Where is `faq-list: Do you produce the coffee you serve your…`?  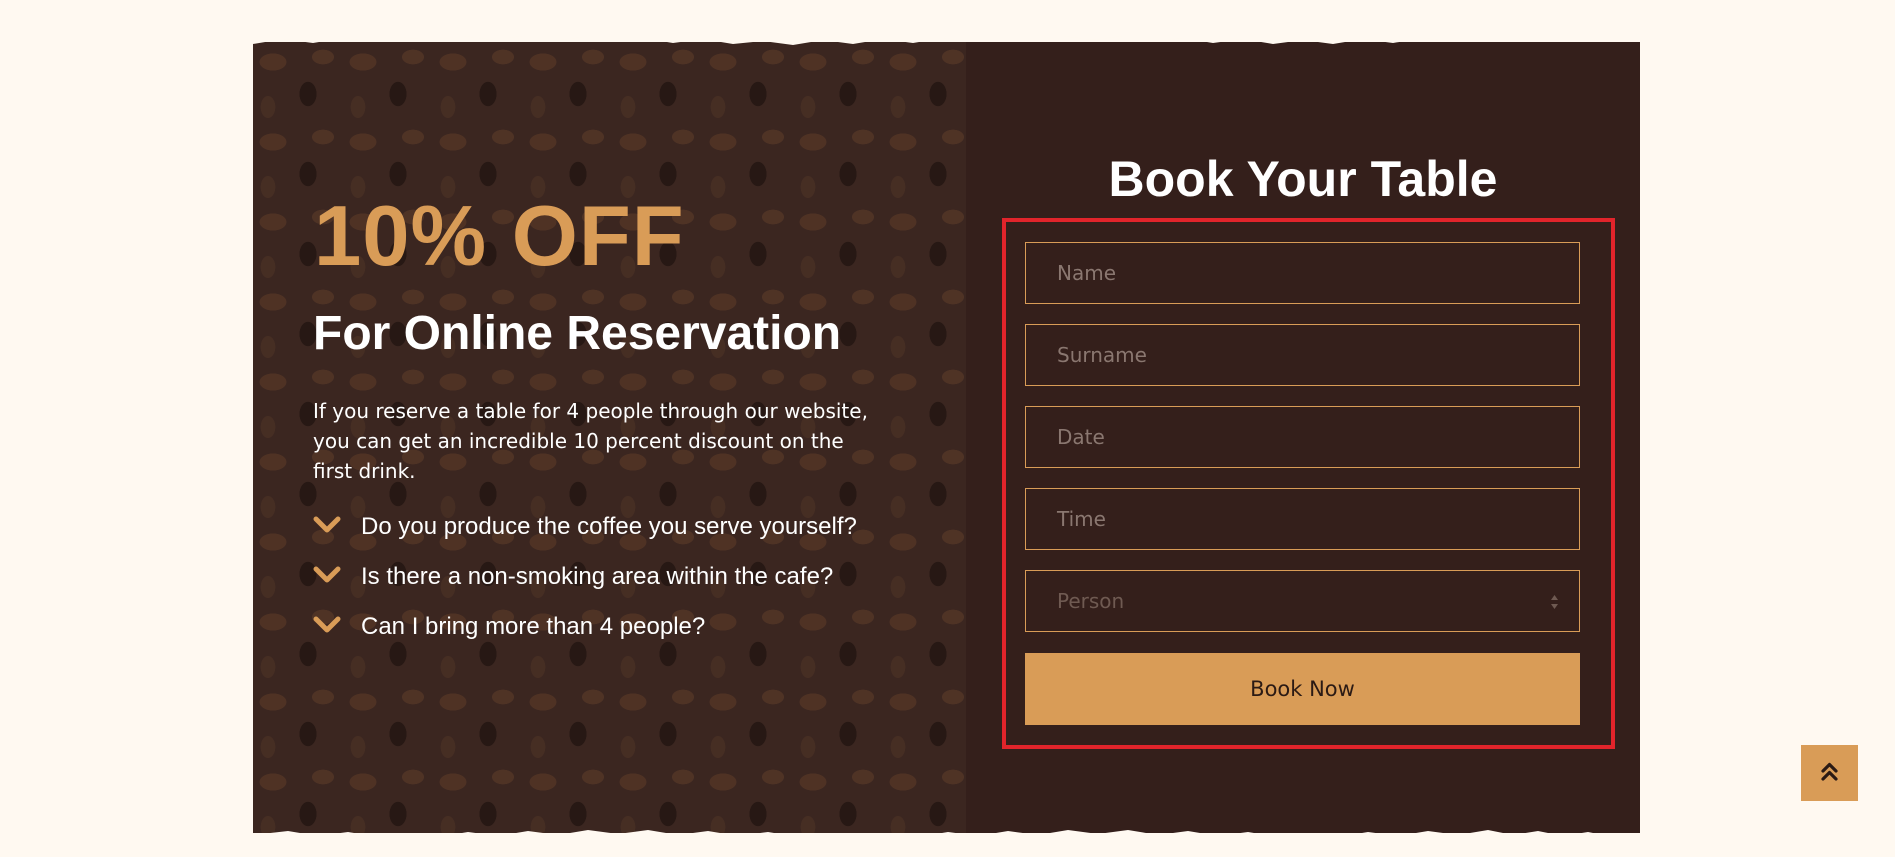
faq-list: Do you produce the coffee you serve your… is located at coordinates (593, 587).